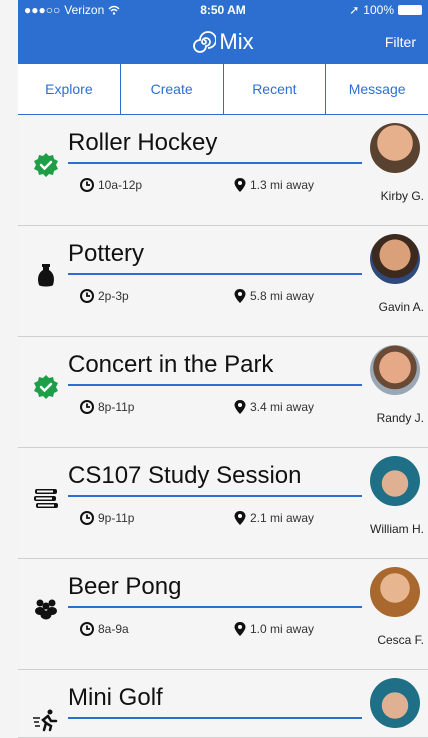  What do you see at coordinates (401, 307) in the screenshot?
I see `user-name: Gavin A.` at bounding box center [401, 307].